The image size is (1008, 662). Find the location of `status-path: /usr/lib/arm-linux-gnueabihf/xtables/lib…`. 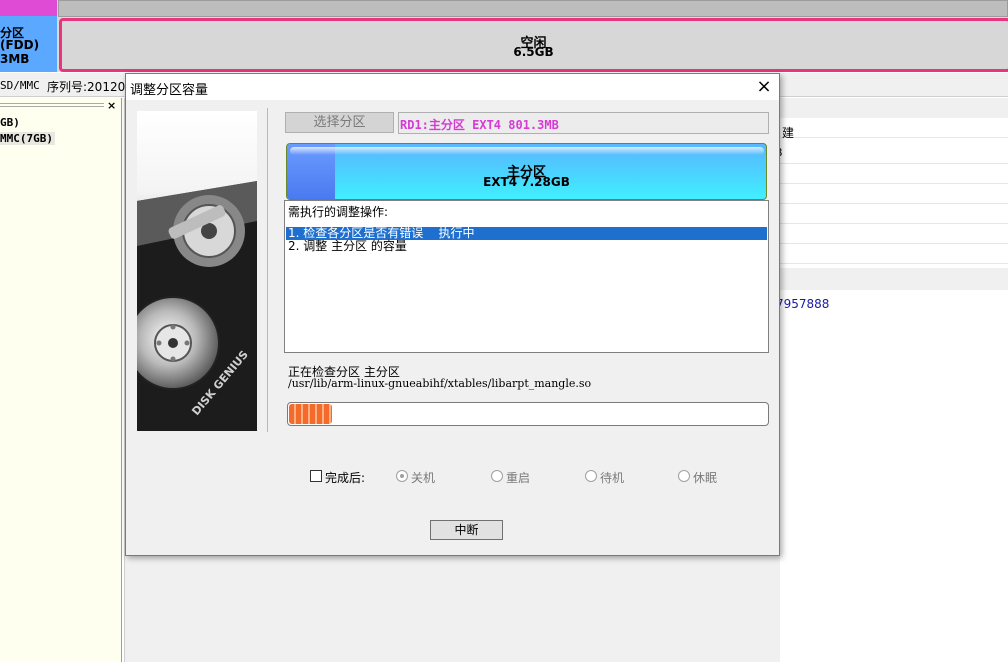

status-path: /usr/lib/arm-linux-gnueabihf/xtables/lib… is located at coordinates (440, 383).